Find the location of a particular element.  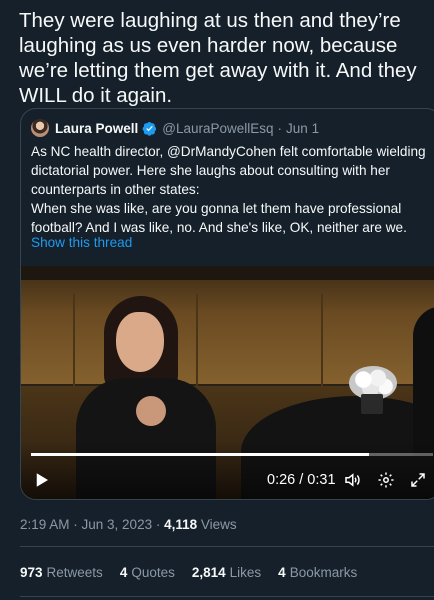

quotes-stat: 4 Quotes is located at coordinates (147, 572).